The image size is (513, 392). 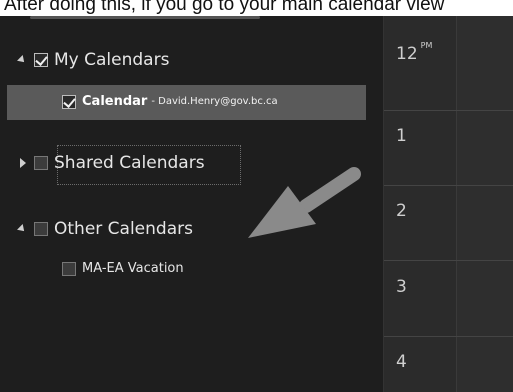 I want to click on hour-label-4: 4, so click(x=401, y=362).